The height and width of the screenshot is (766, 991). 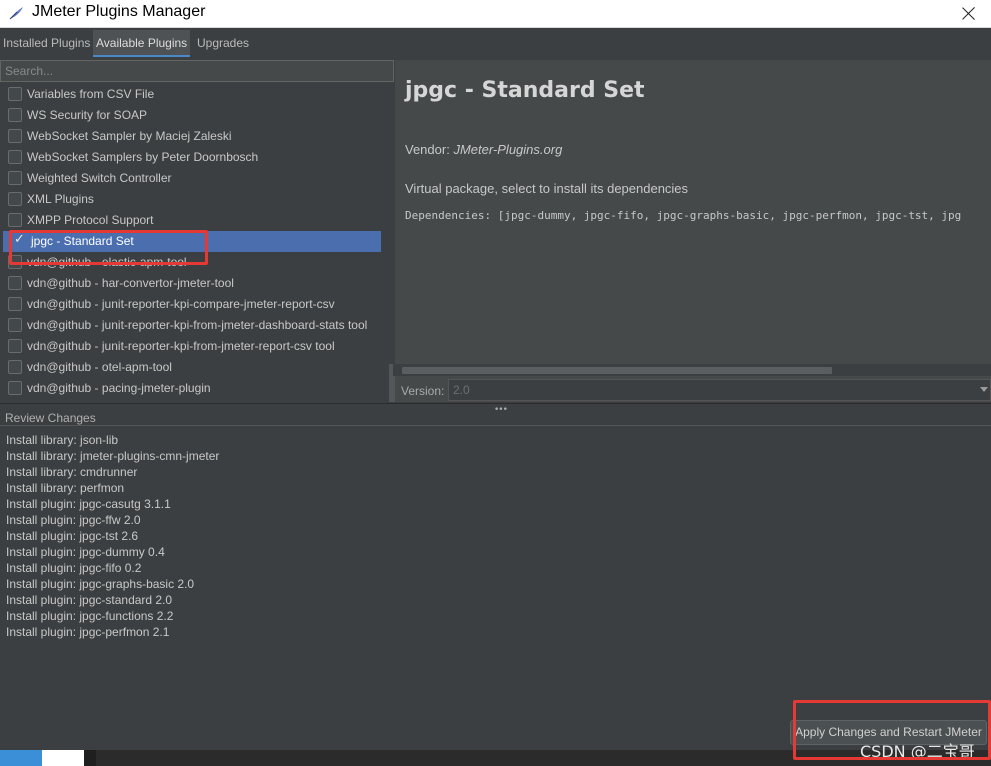 I want to click on vendor-label: Vendor:, so click(x=429, y=149).